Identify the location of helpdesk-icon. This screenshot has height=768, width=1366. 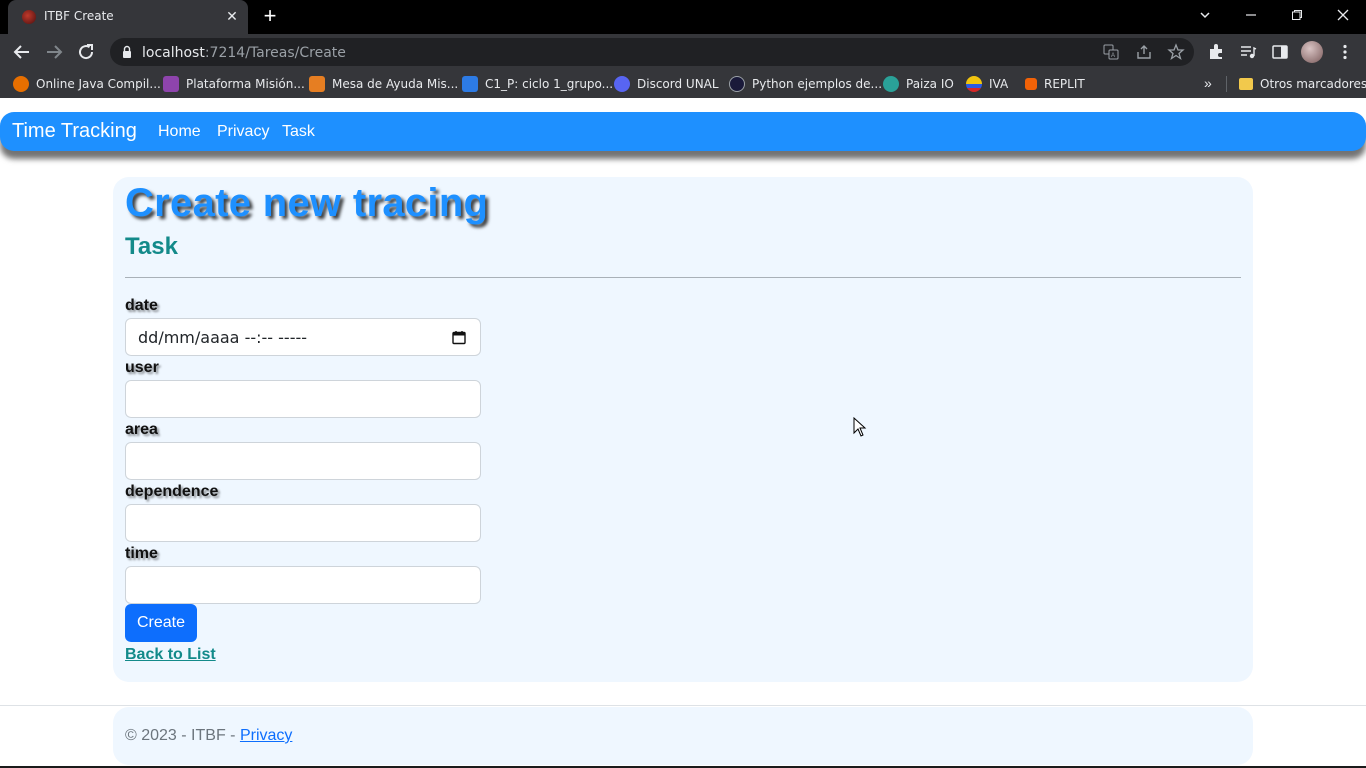
(317, 84).